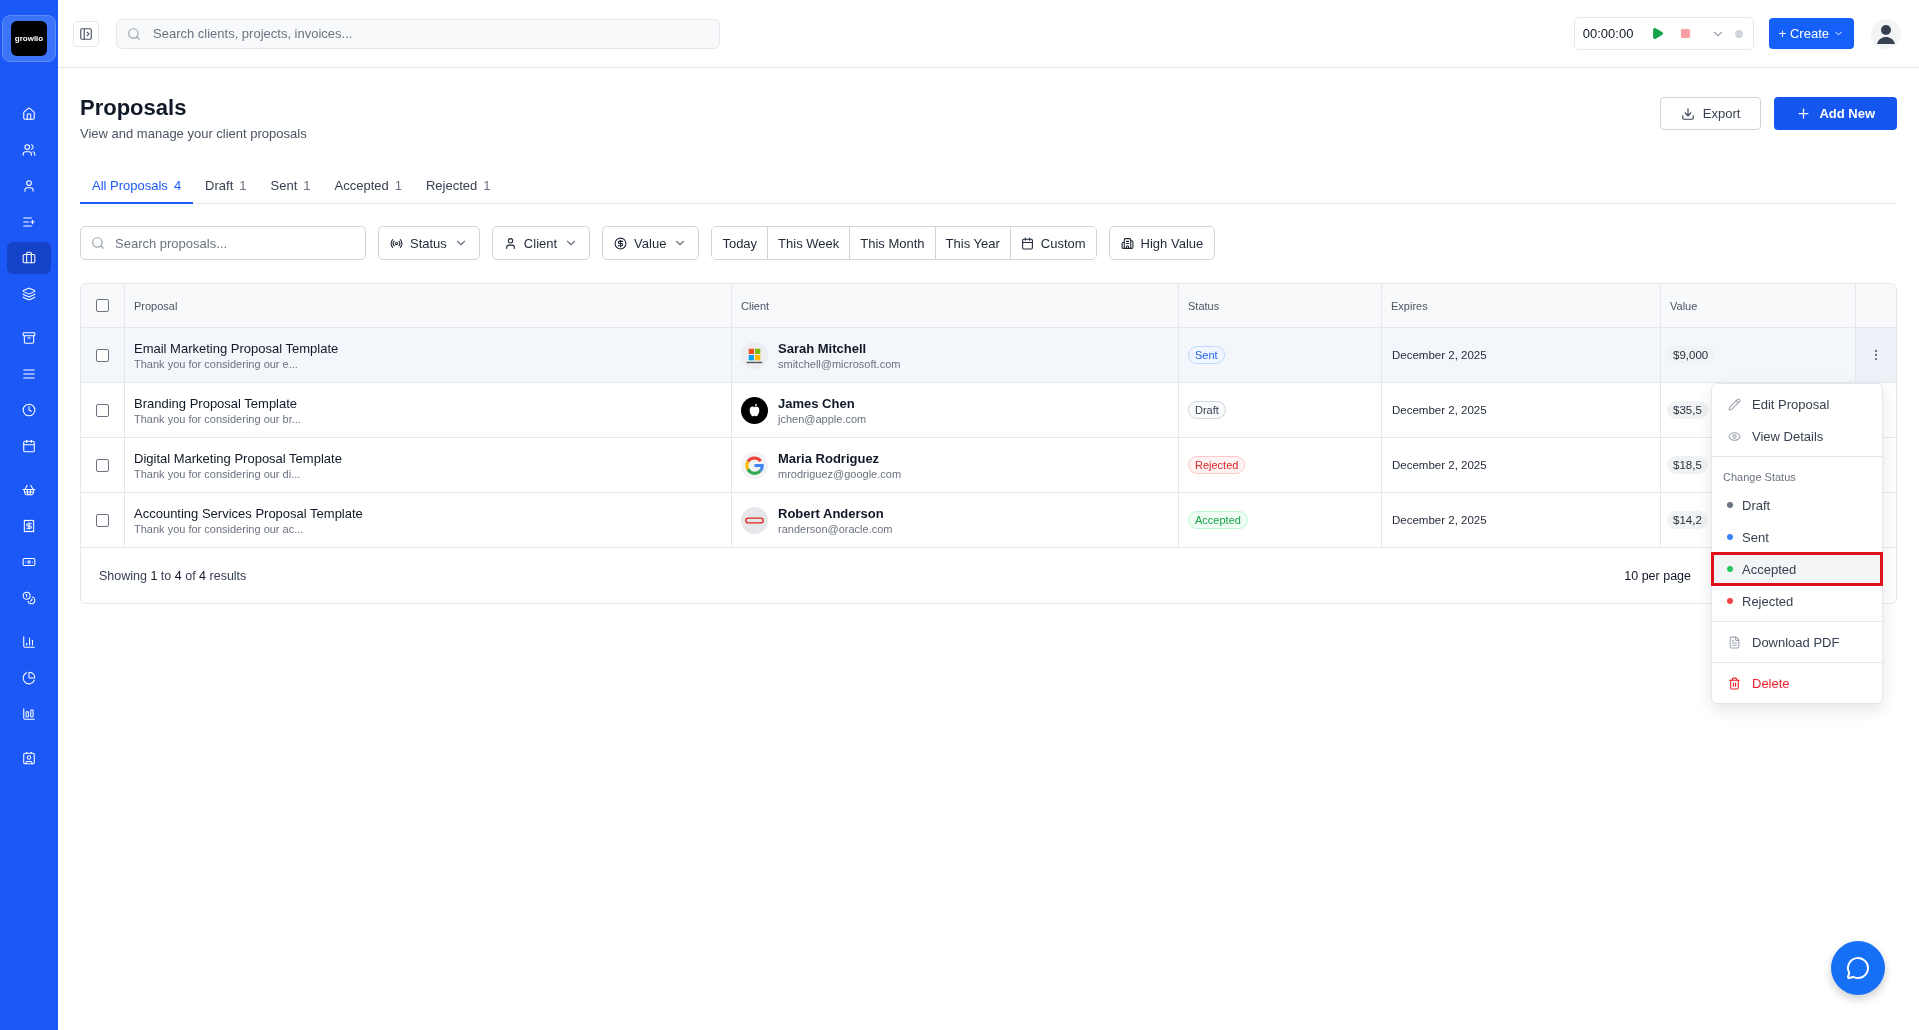 The width and height of the screenshot is (1919, 1030). What do you see at coordinates (29, 490) in the screenshot?
I see `basket-icon` at bounding box center [29, 490].